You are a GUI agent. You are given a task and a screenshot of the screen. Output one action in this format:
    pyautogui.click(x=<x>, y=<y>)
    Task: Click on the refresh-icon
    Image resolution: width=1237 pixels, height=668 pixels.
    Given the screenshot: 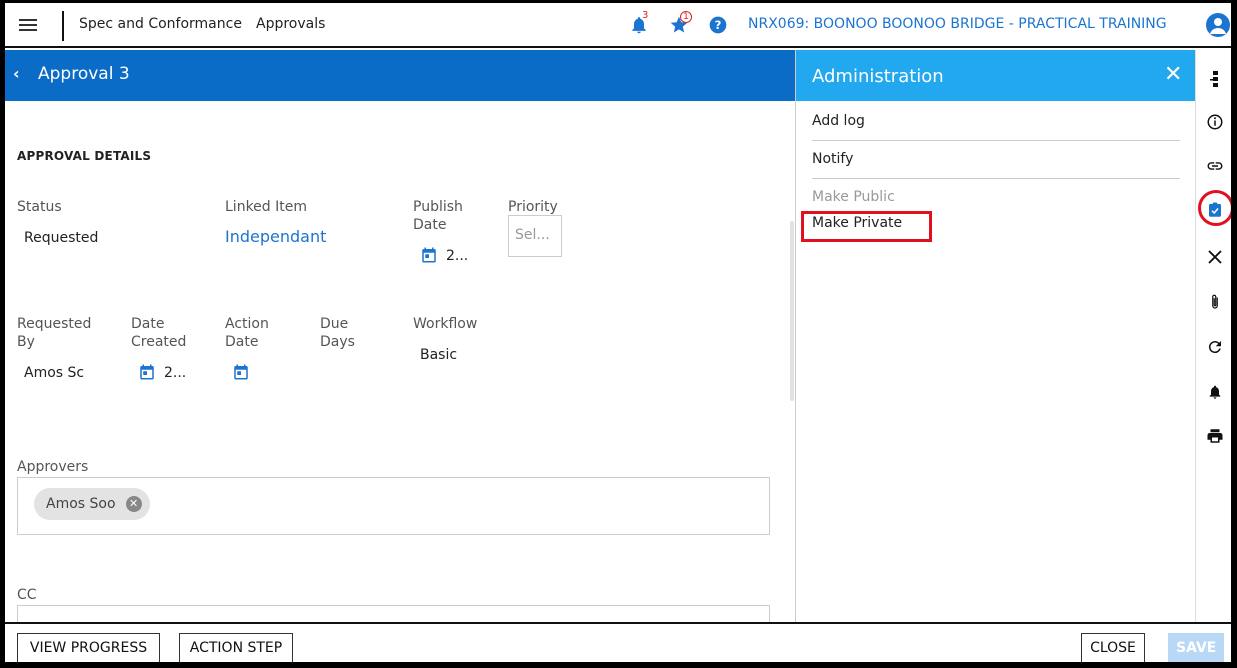 What is the action you would take?
    pyautogui.click(x=1215, y=347)
    